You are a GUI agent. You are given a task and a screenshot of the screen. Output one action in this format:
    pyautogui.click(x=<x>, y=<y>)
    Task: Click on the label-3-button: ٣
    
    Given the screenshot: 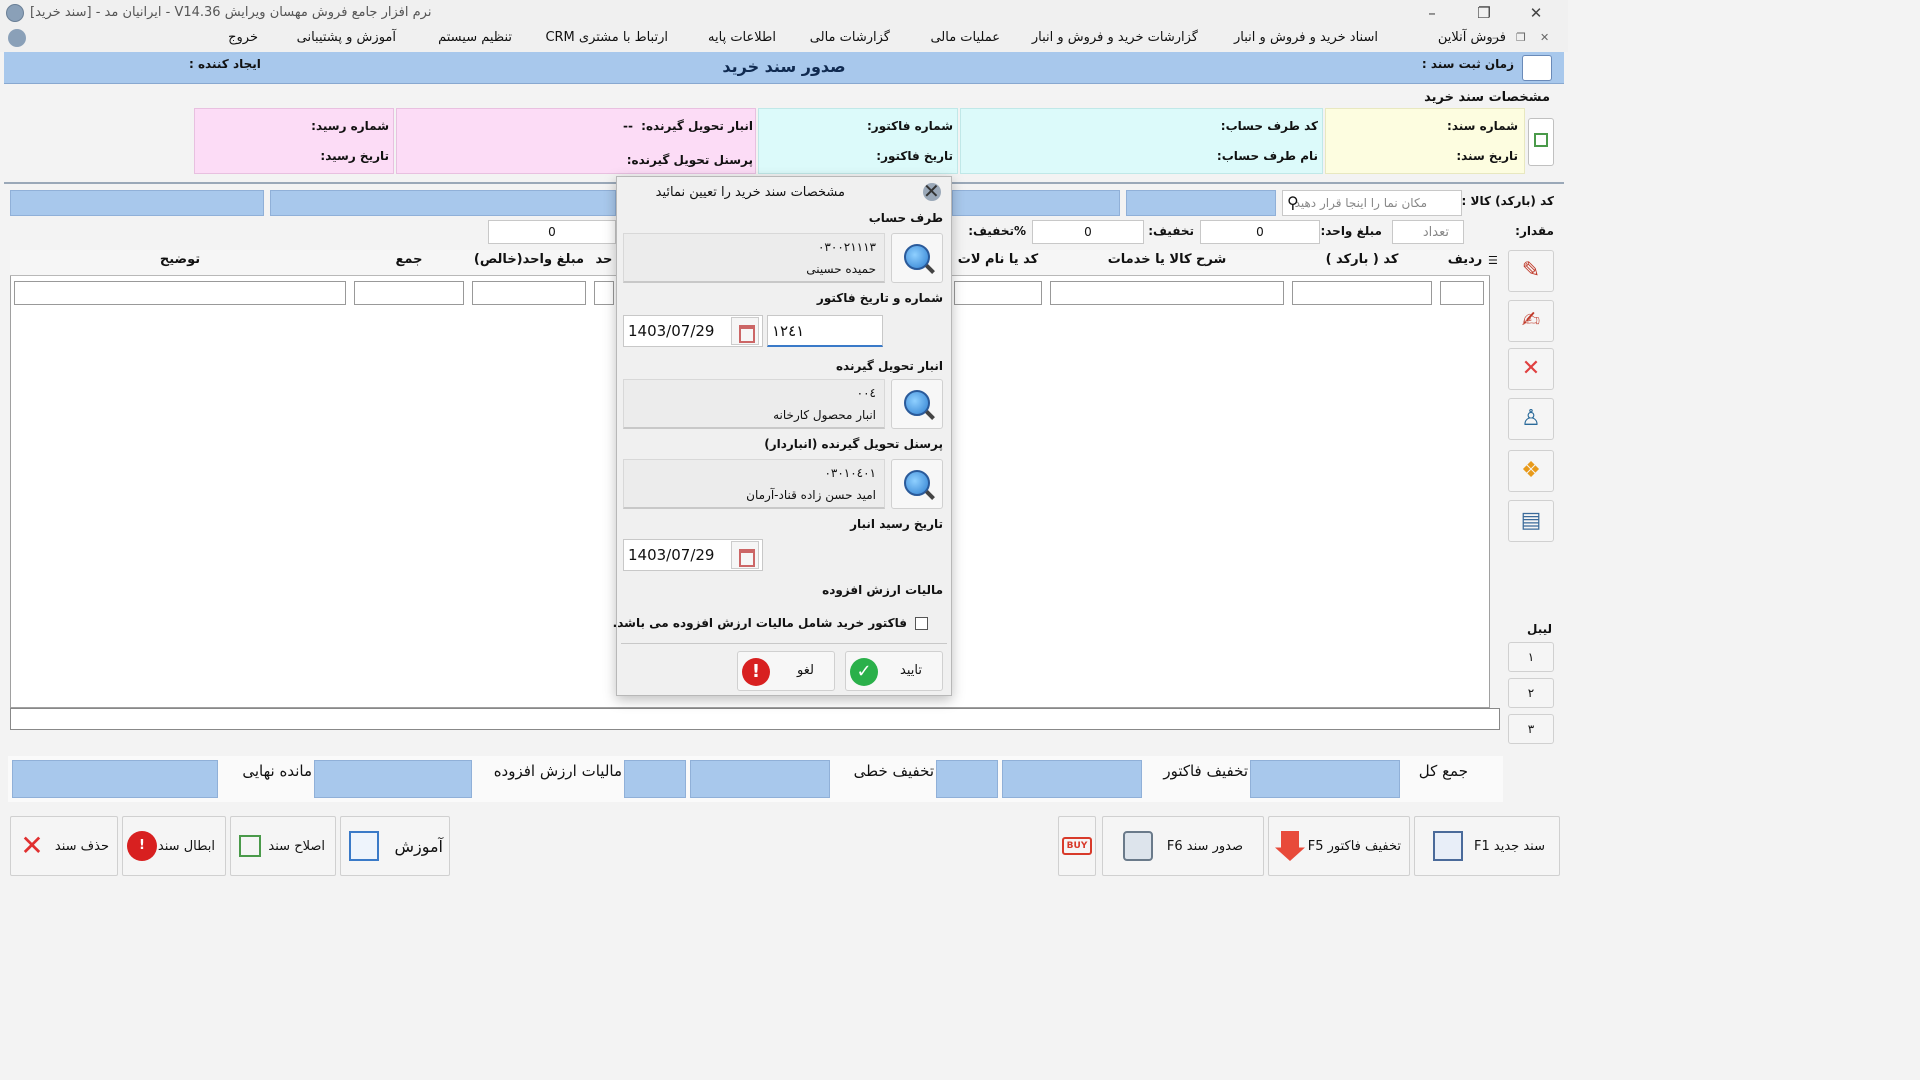 What is the action you would take?
    pyautogui.click(x=1531, y=729)
    